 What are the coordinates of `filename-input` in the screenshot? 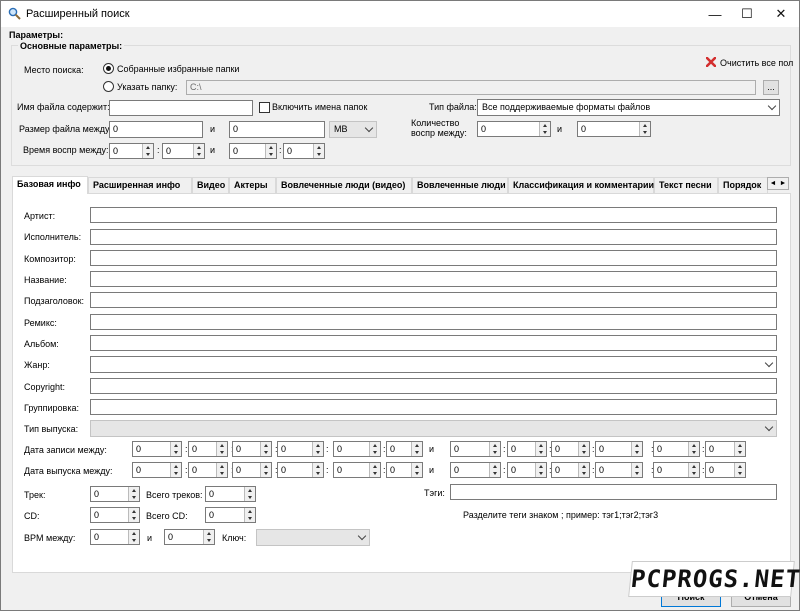 It's located at (181, 108).